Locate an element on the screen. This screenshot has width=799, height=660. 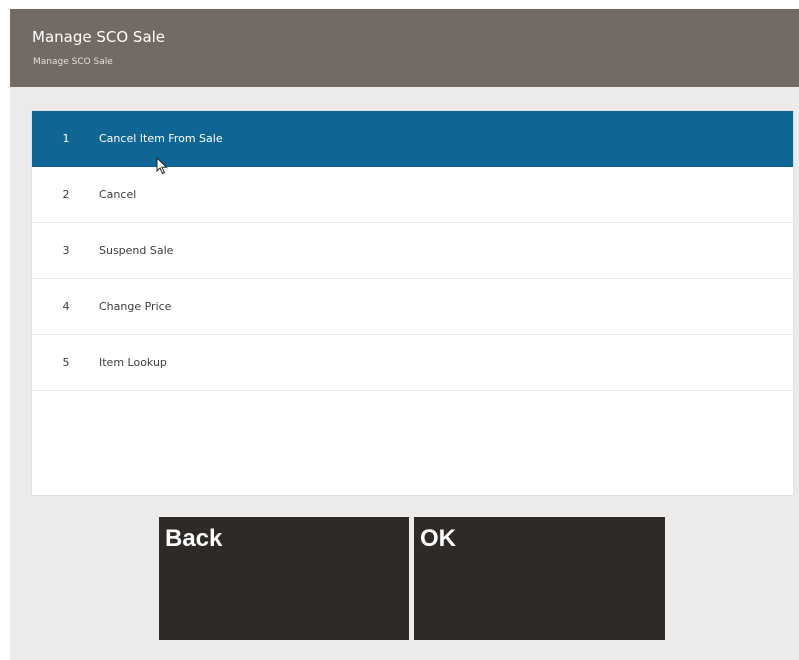
menu-item-item-lookup: 5 Item Lookup is located at coordinates (412, 363).